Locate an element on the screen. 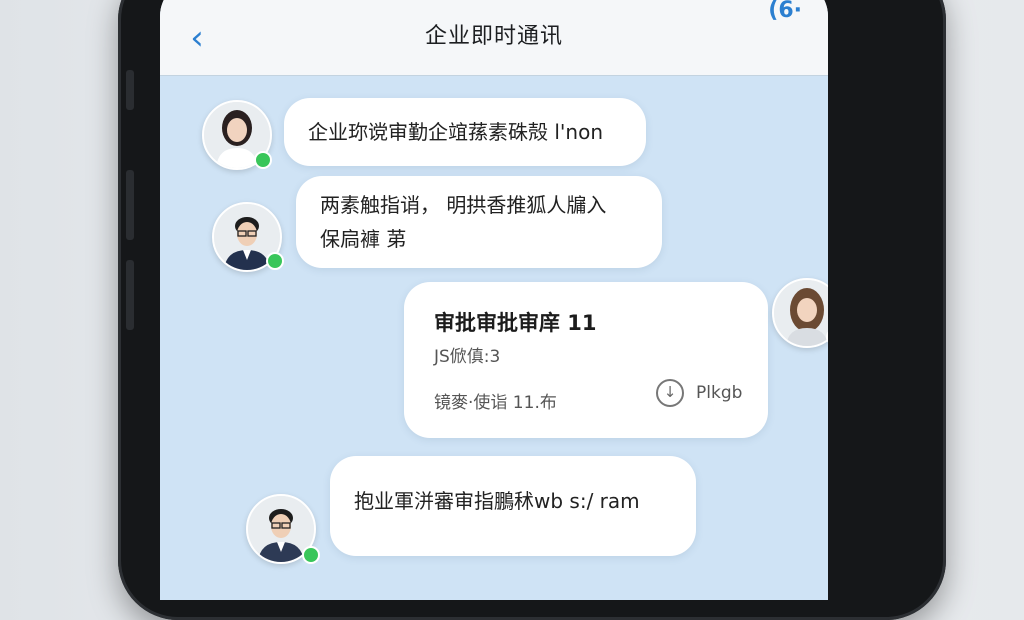  message-bubble: 抱业軍洴審审指鵬秫wb s:/ ram is located at coordinates (513, 506).